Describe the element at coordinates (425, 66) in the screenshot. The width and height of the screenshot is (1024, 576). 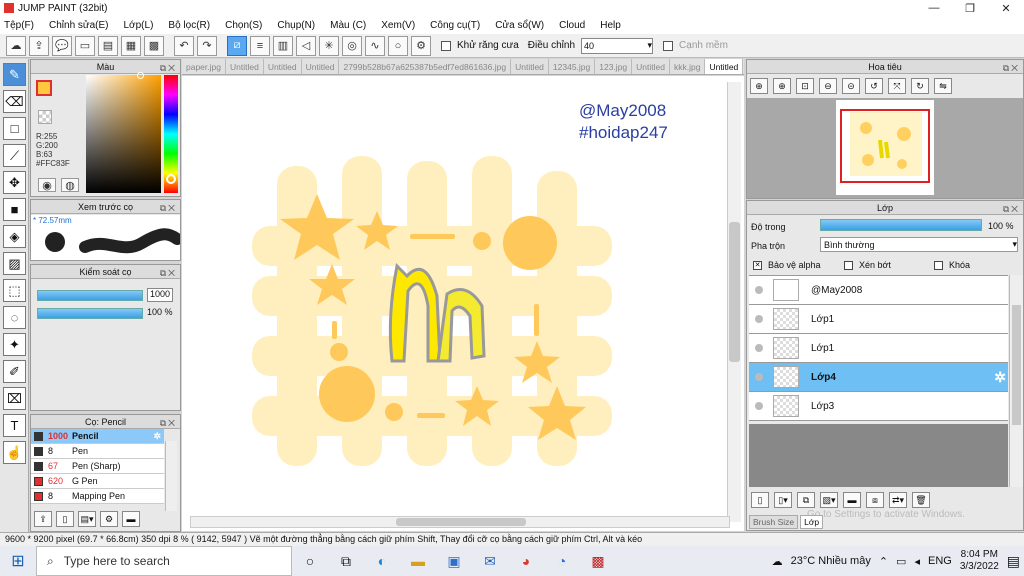
I see `tab-document: 2799b528b67a625387b5edf7ed861636.jpg` at that location.